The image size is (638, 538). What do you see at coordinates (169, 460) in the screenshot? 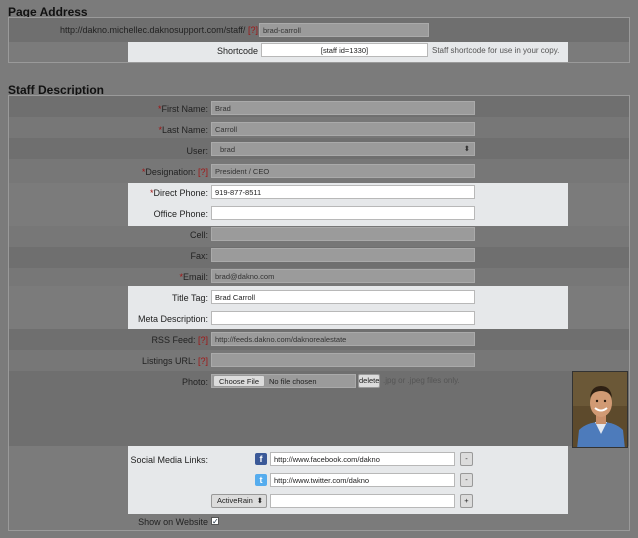
I see `social-media-label: Social Media Links:` at bounding box center [169, 460].